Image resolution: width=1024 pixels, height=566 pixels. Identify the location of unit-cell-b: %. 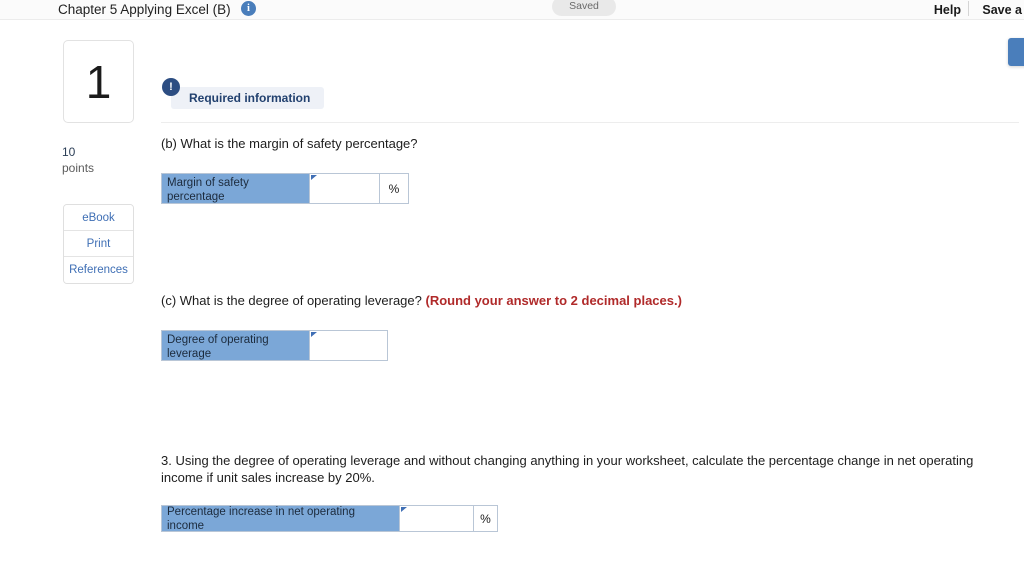
(394, 188).